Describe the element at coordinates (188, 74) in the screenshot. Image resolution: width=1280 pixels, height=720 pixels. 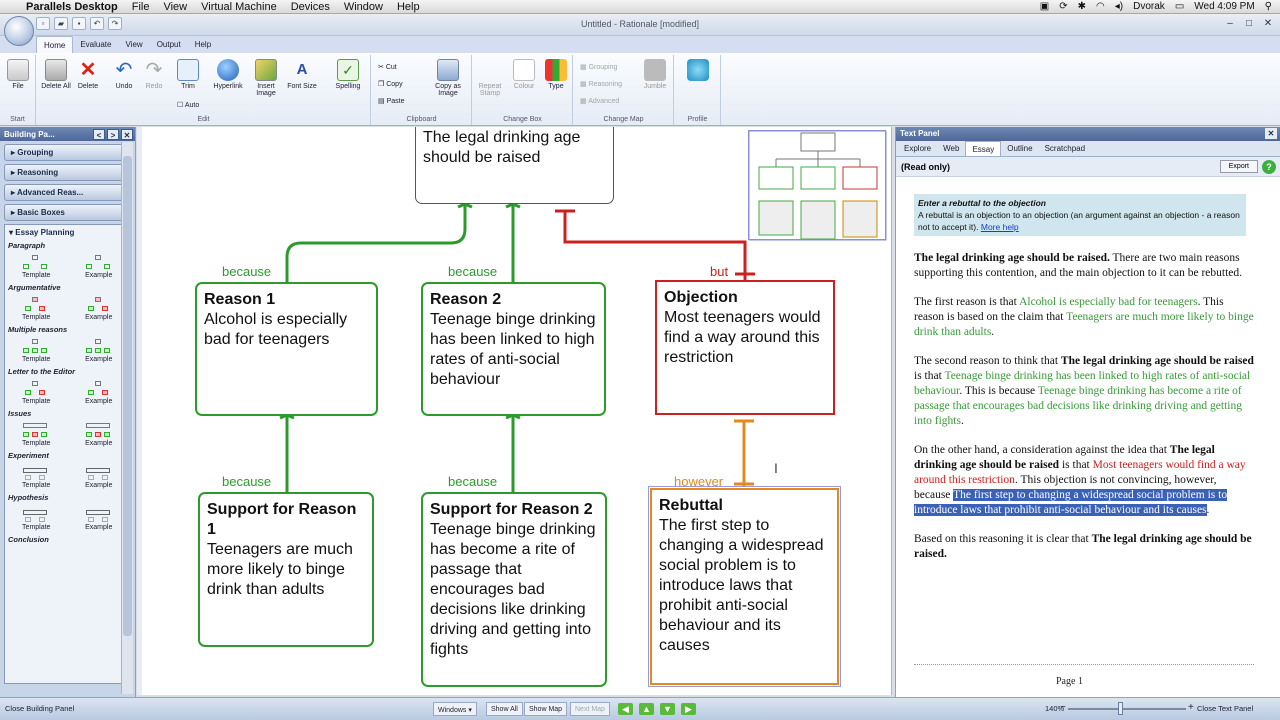
I see `trim-button: Trim` at that location.